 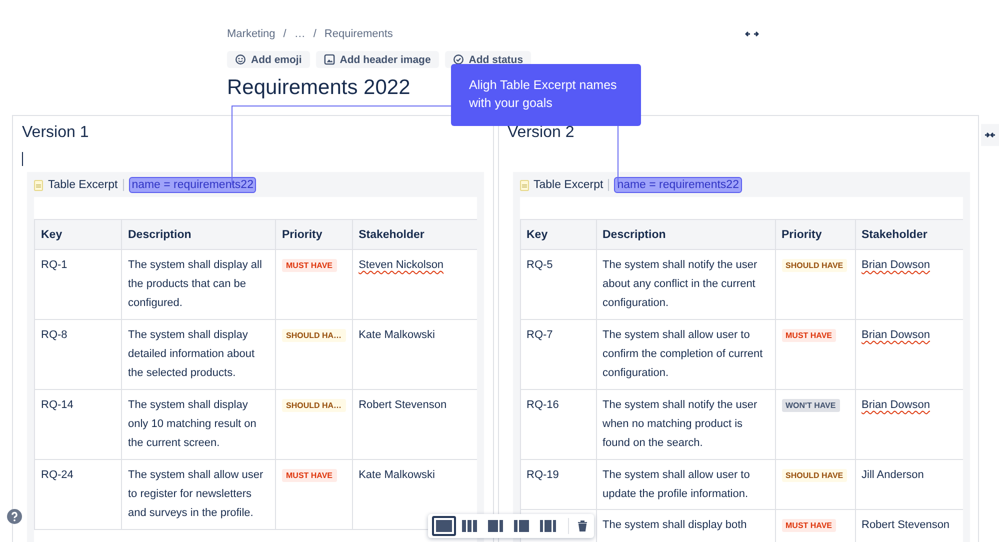 What do you see at coordinates (542, 133) in the screenshot?
I see `column-heading: Version 2` at bounding box center [542, 133].